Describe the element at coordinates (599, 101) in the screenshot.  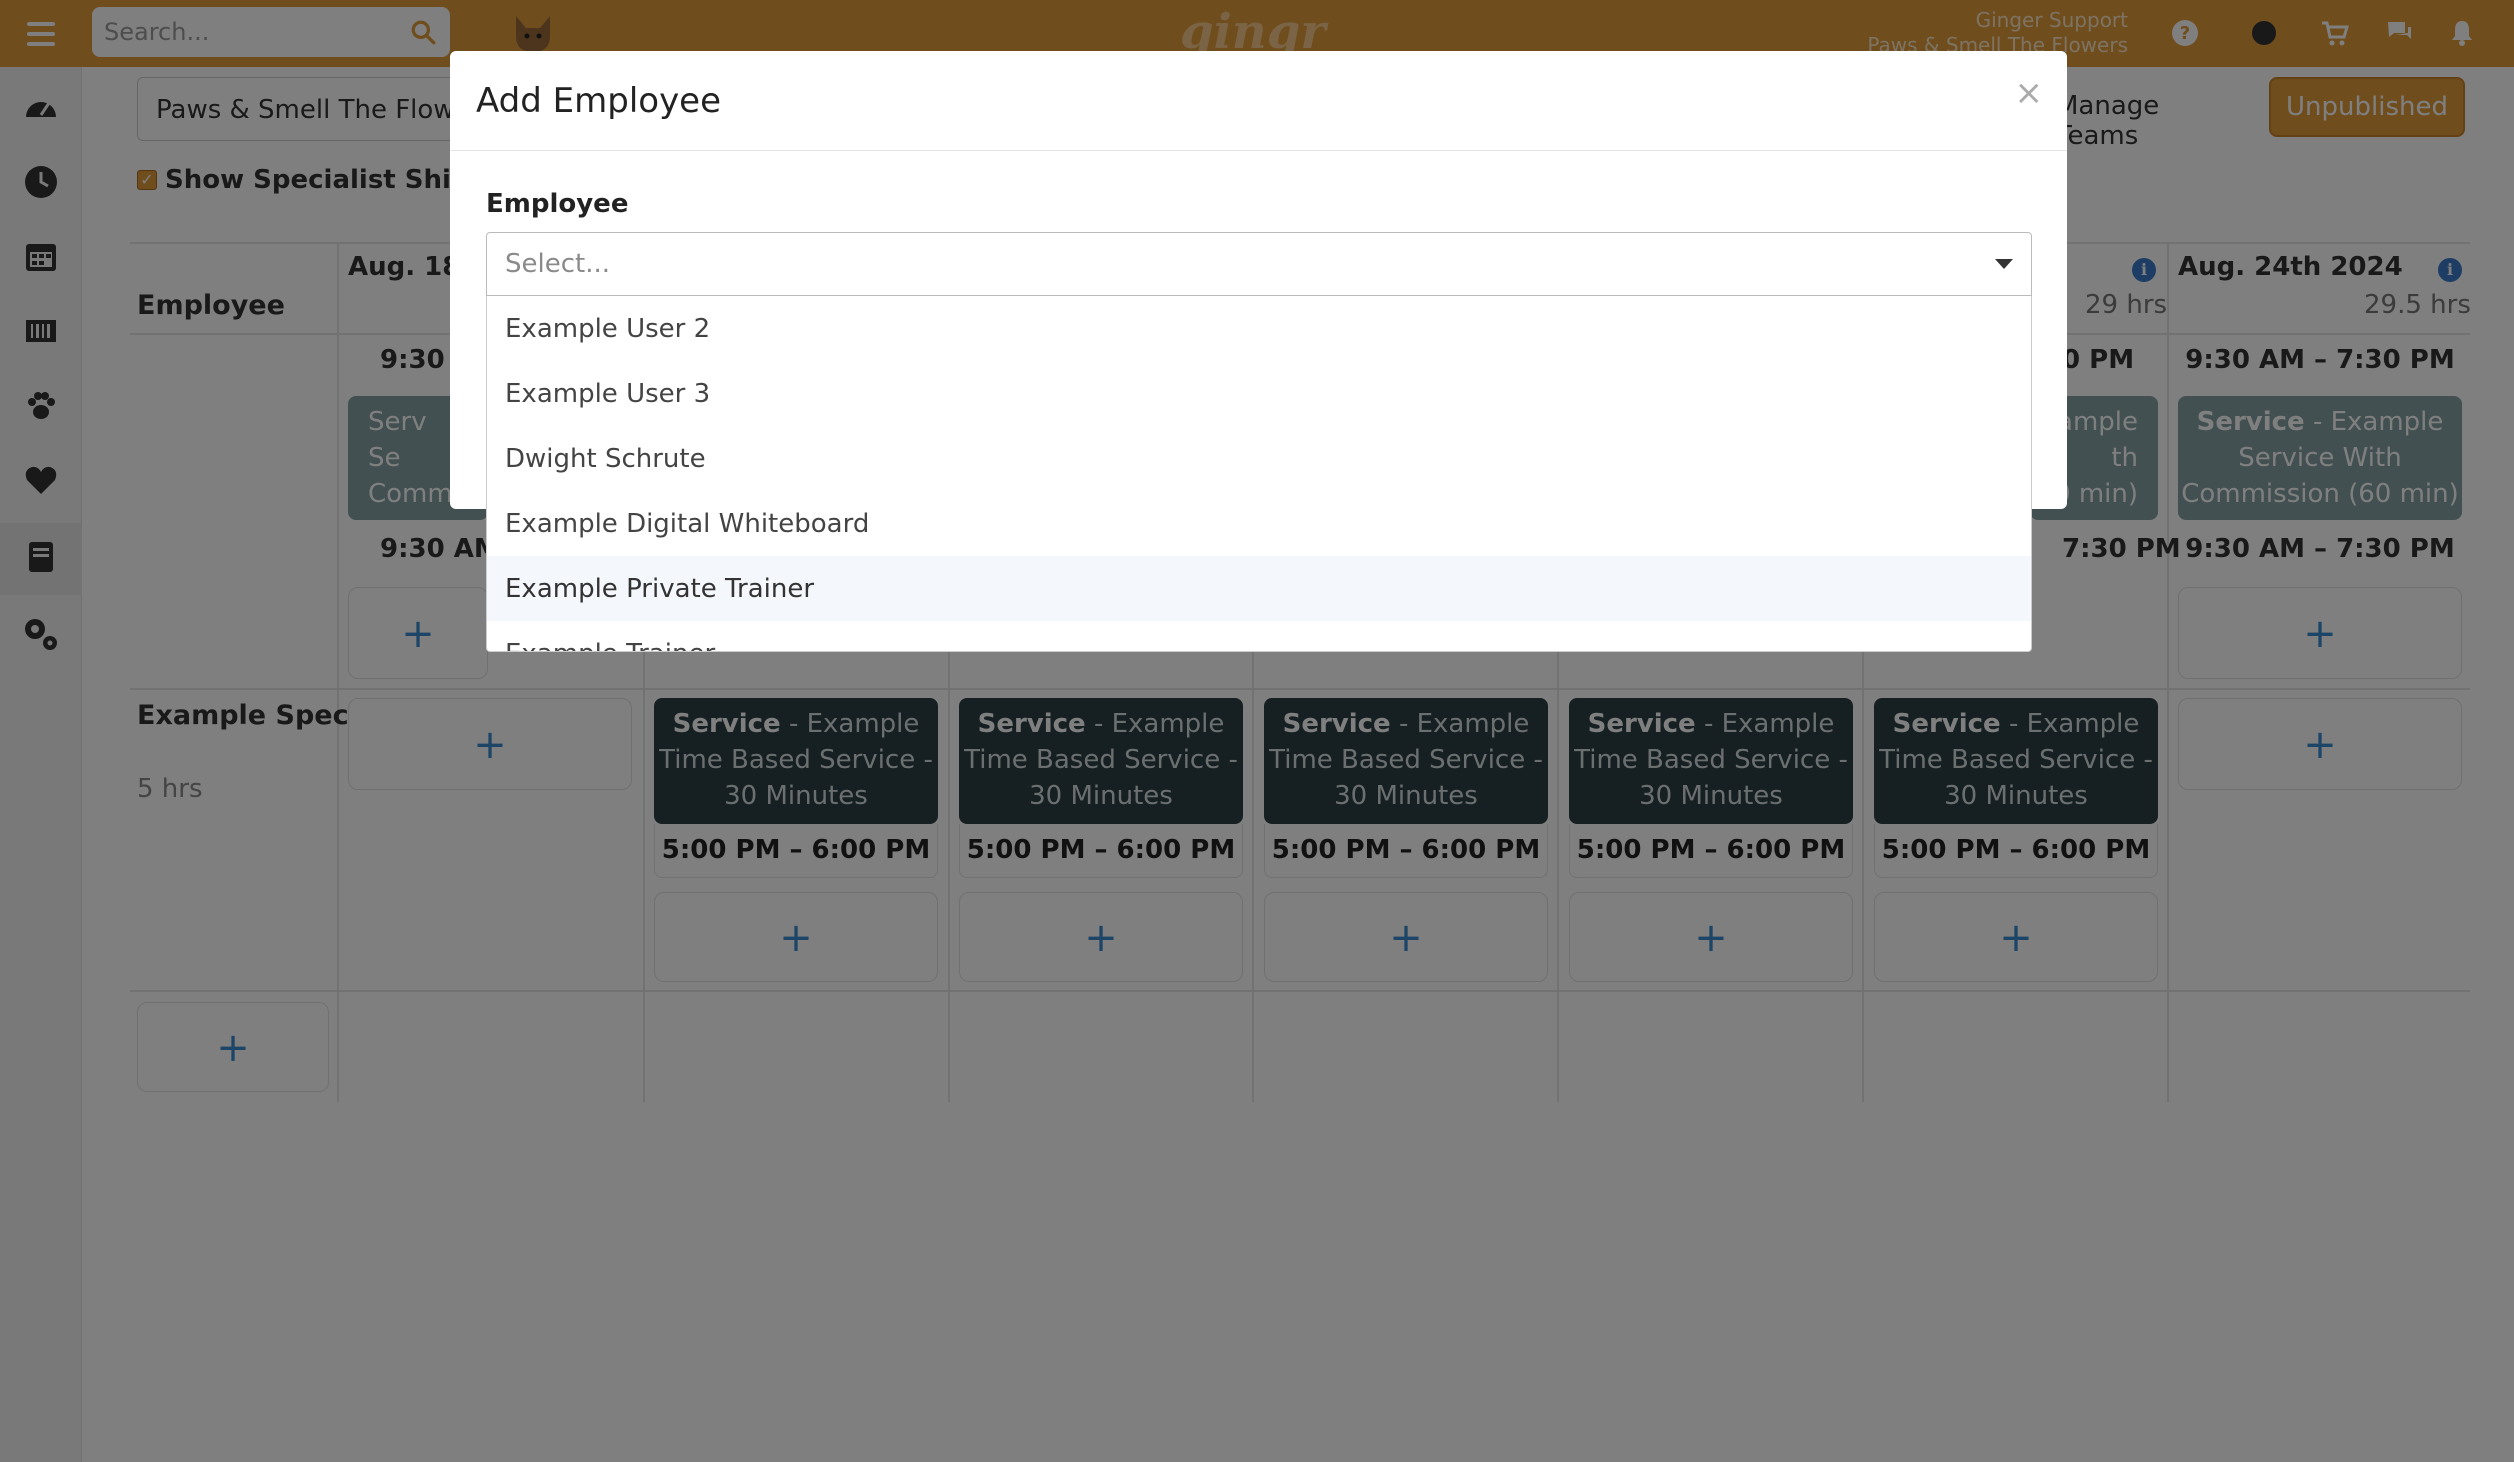
I see `modal-title: Add Employee` at that location.